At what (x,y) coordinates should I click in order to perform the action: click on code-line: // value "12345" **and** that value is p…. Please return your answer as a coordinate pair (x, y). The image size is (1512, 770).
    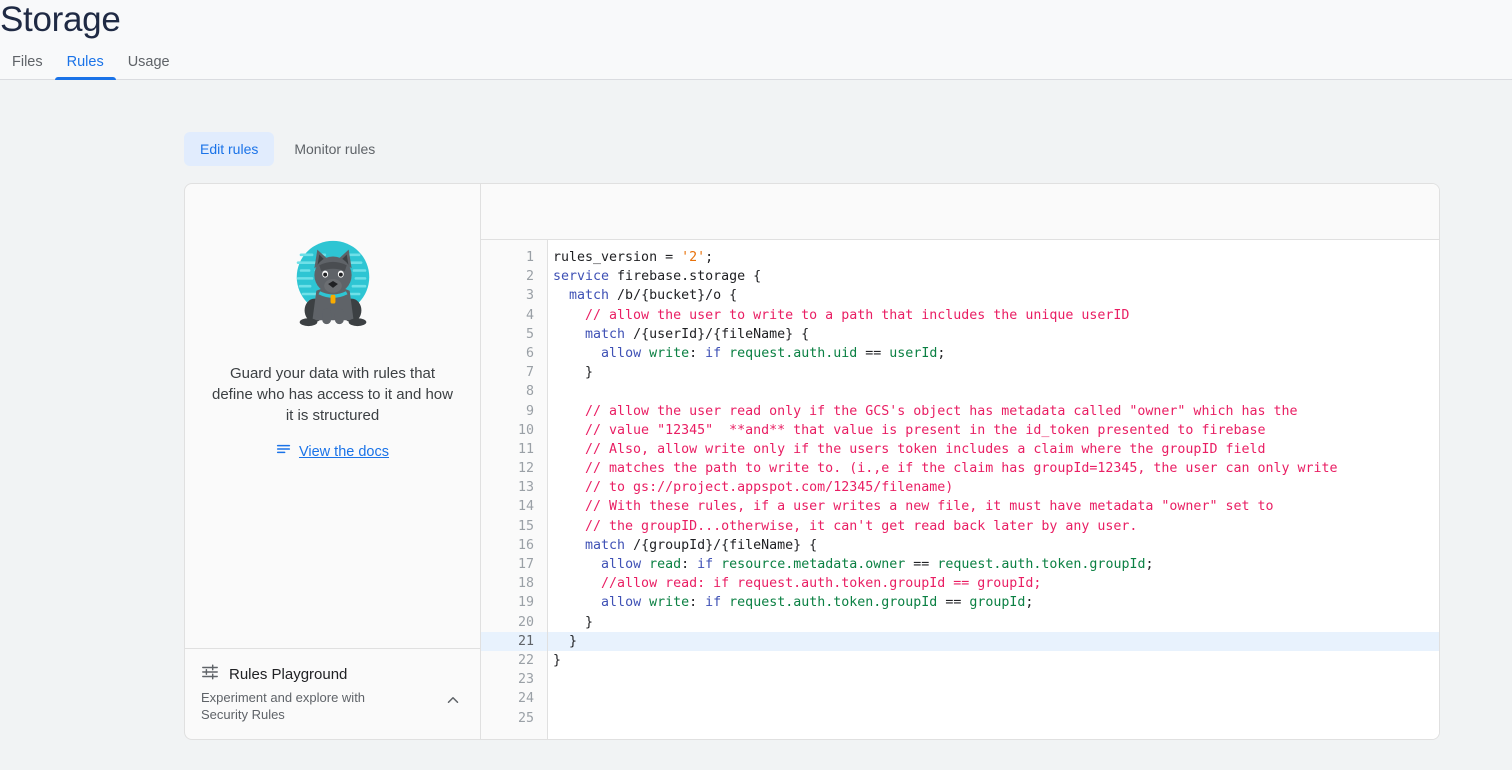
    Looking at the image, I should click on (993, 430).